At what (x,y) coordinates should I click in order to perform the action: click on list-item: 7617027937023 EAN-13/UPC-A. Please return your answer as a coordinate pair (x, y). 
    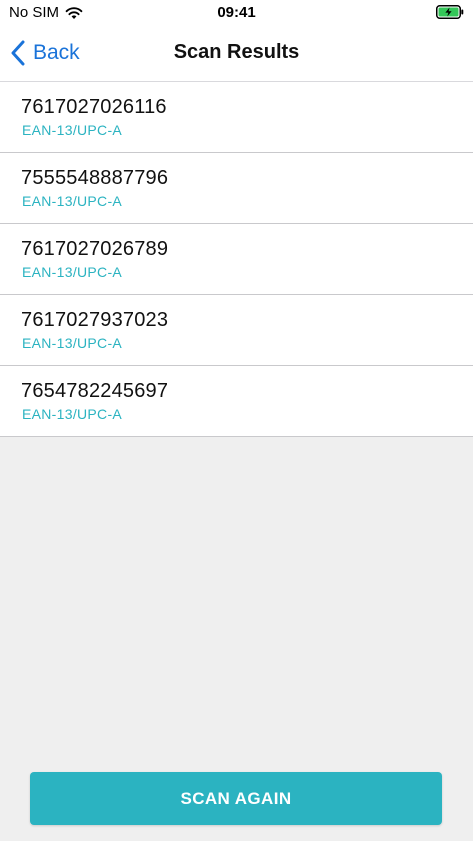
    Looking at the image, I should click on (236, 330).